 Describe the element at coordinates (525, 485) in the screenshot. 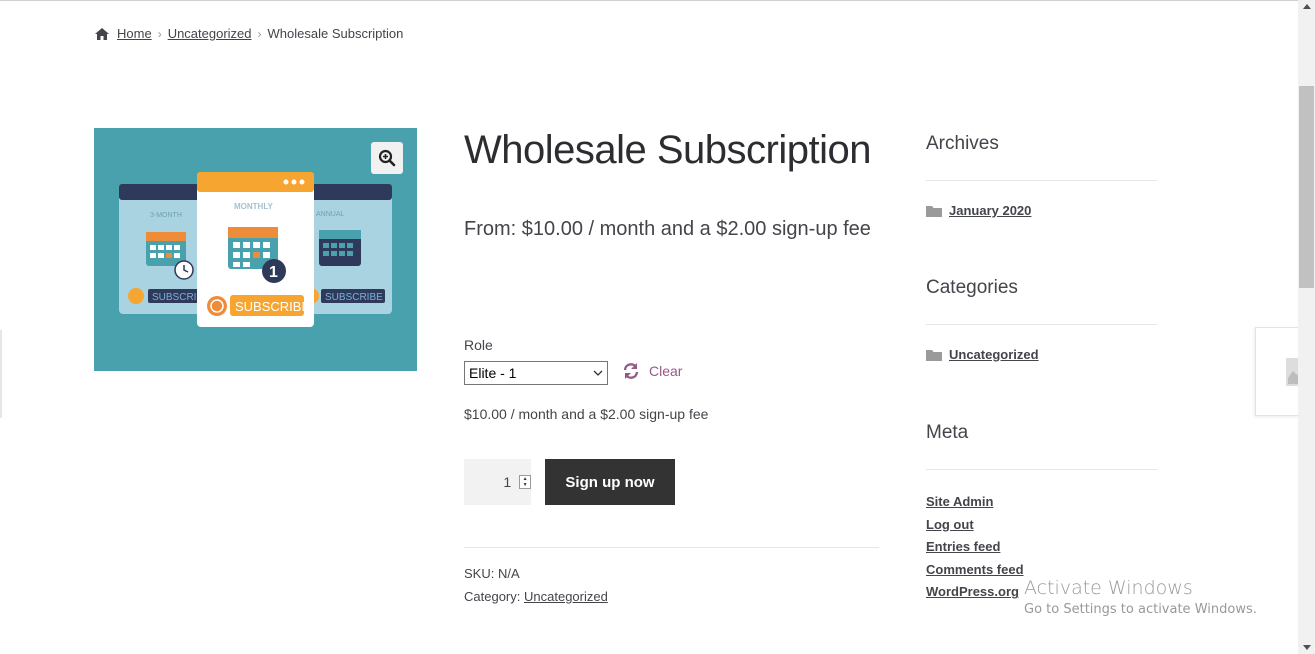

I see `decrement-icon: ▼` at that location.